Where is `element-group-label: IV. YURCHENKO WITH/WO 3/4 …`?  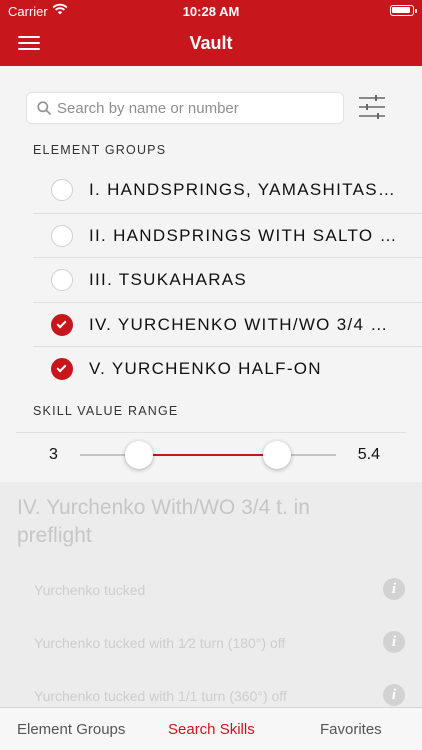 element-group-label: IV. YURCHENKO WITH/WO 3/4 … is located at coordinates (239, 324).